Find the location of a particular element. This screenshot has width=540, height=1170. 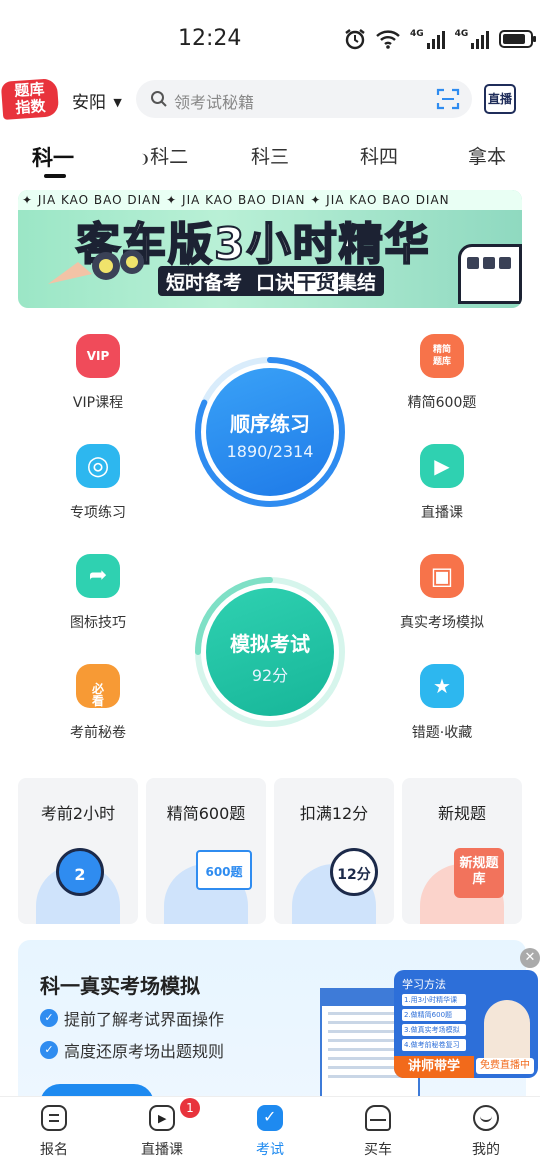

vip-icon: VIP is located at coordinates (98, 356).